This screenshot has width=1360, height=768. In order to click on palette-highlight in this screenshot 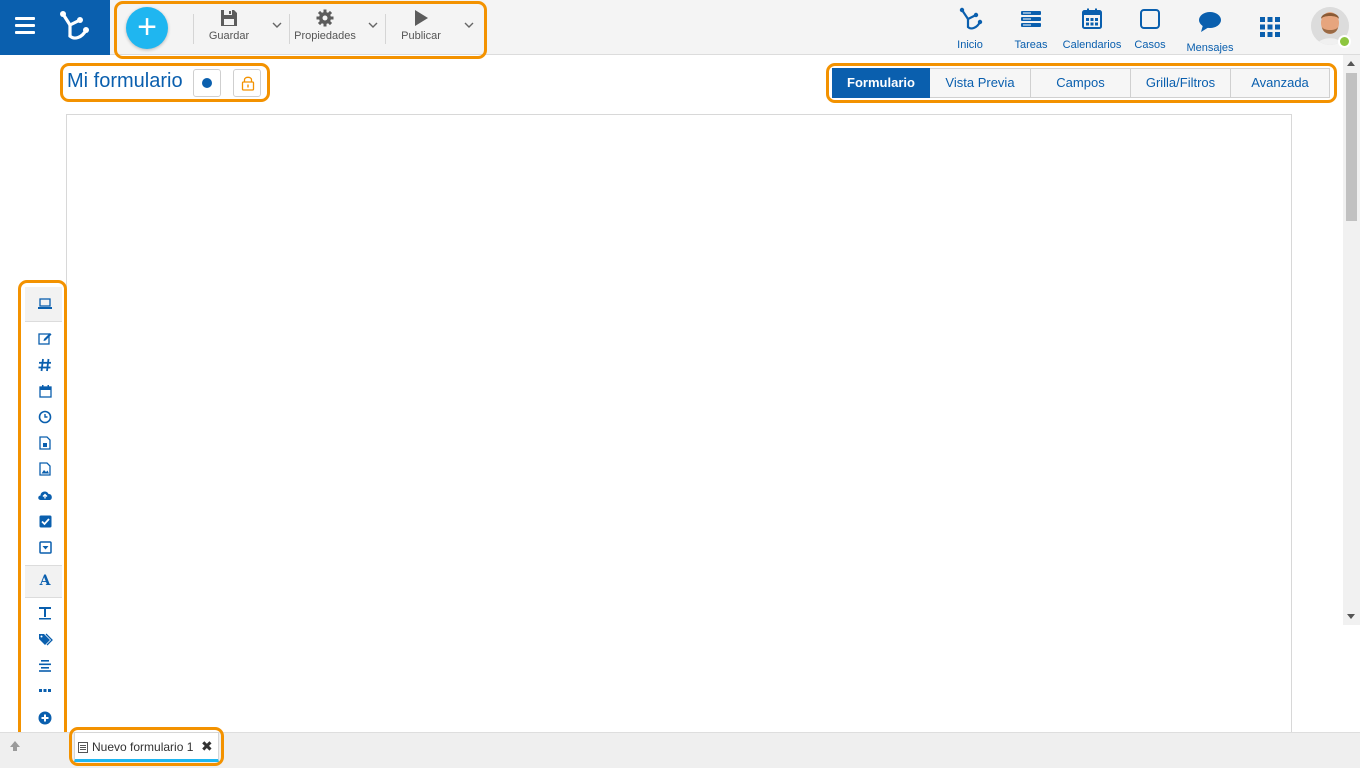, I will do `click(42, 523)`.